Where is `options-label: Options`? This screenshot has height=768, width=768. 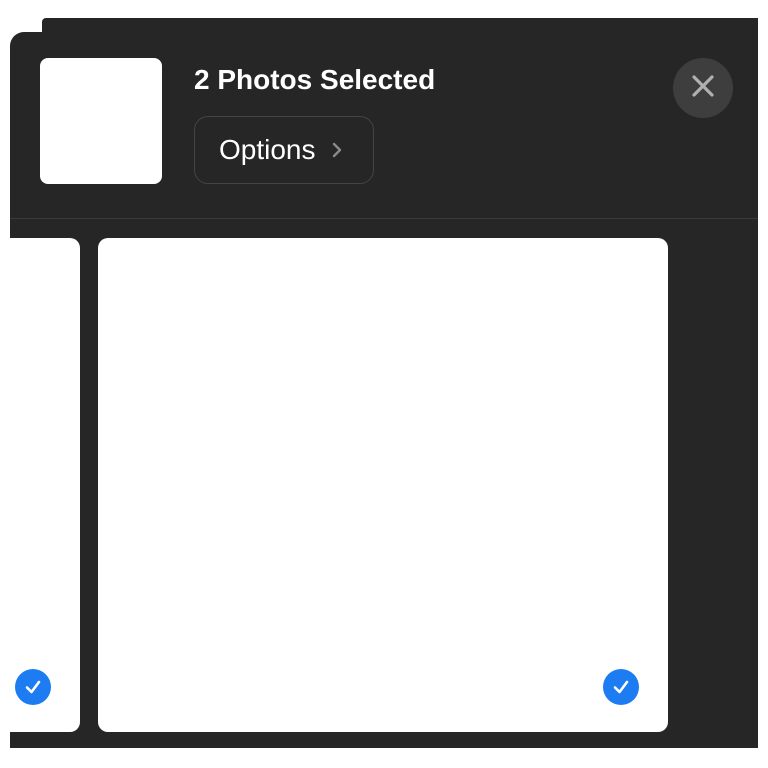
options-label: Options is located at coordinates (267, 149).